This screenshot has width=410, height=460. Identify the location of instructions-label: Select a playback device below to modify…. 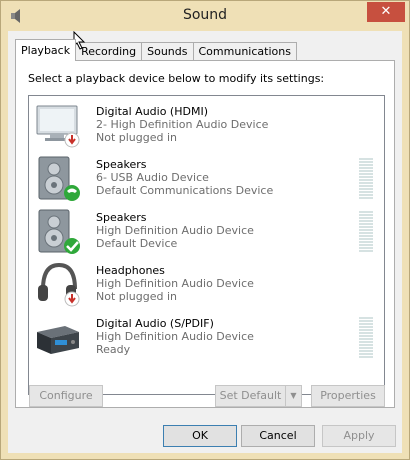
(176, 78).